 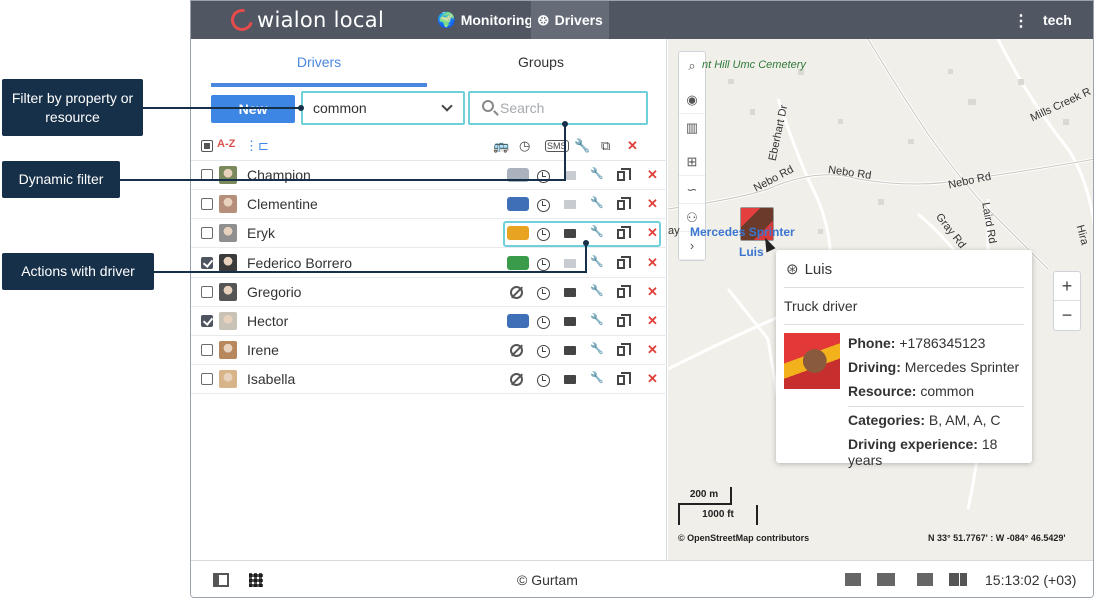 What do you see at coordinates (541, 63) in the screenshot?
I see `tab-groups: Groups` at bounding box center [541, 63].